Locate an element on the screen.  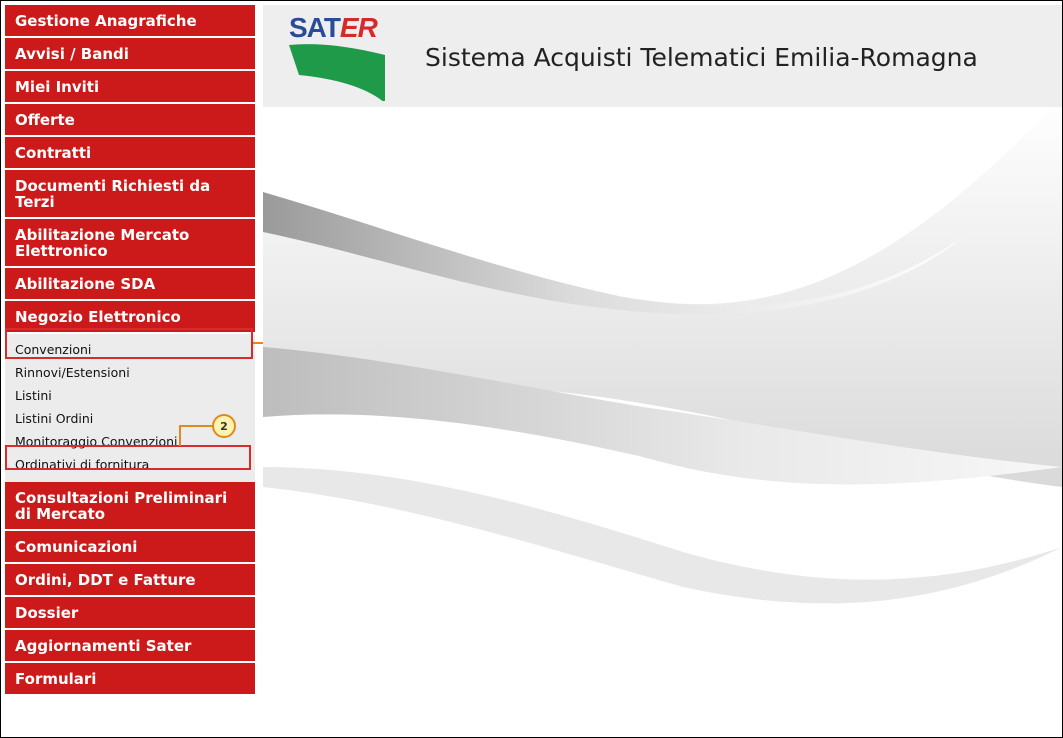
sidebar-item-label: Ordini, DDT e Fatture is located at coordinates (105, 579).